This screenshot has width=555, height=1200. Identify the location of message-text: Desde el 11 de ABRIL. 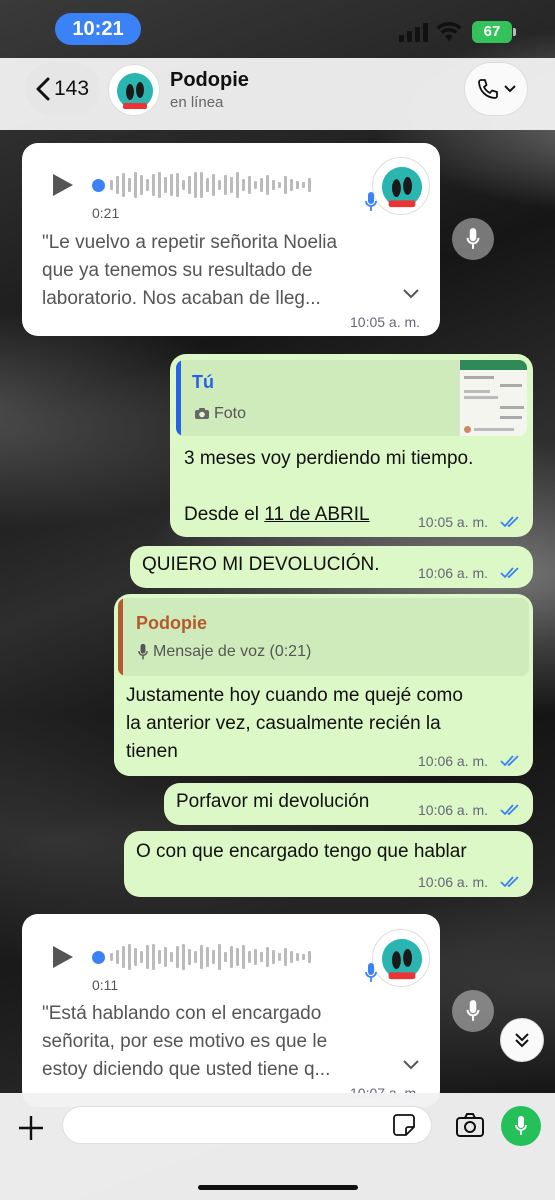
(277, 515).